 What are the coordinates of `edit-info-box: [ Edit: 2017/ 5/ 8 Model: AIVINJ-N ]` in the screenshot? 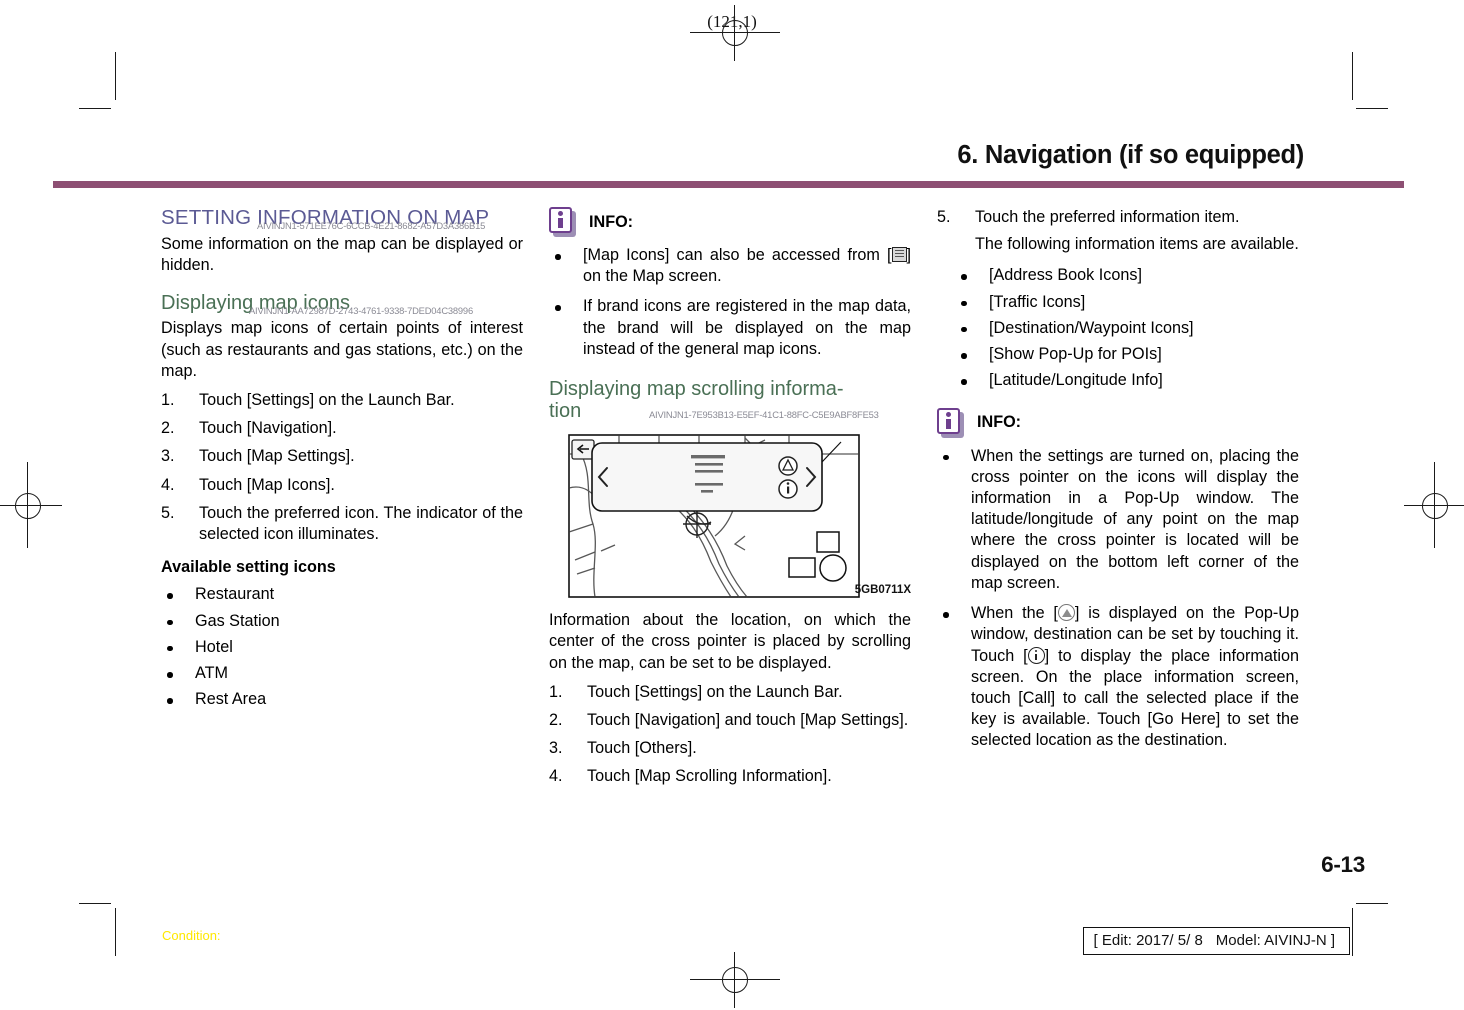 It's located at (1216, 941).